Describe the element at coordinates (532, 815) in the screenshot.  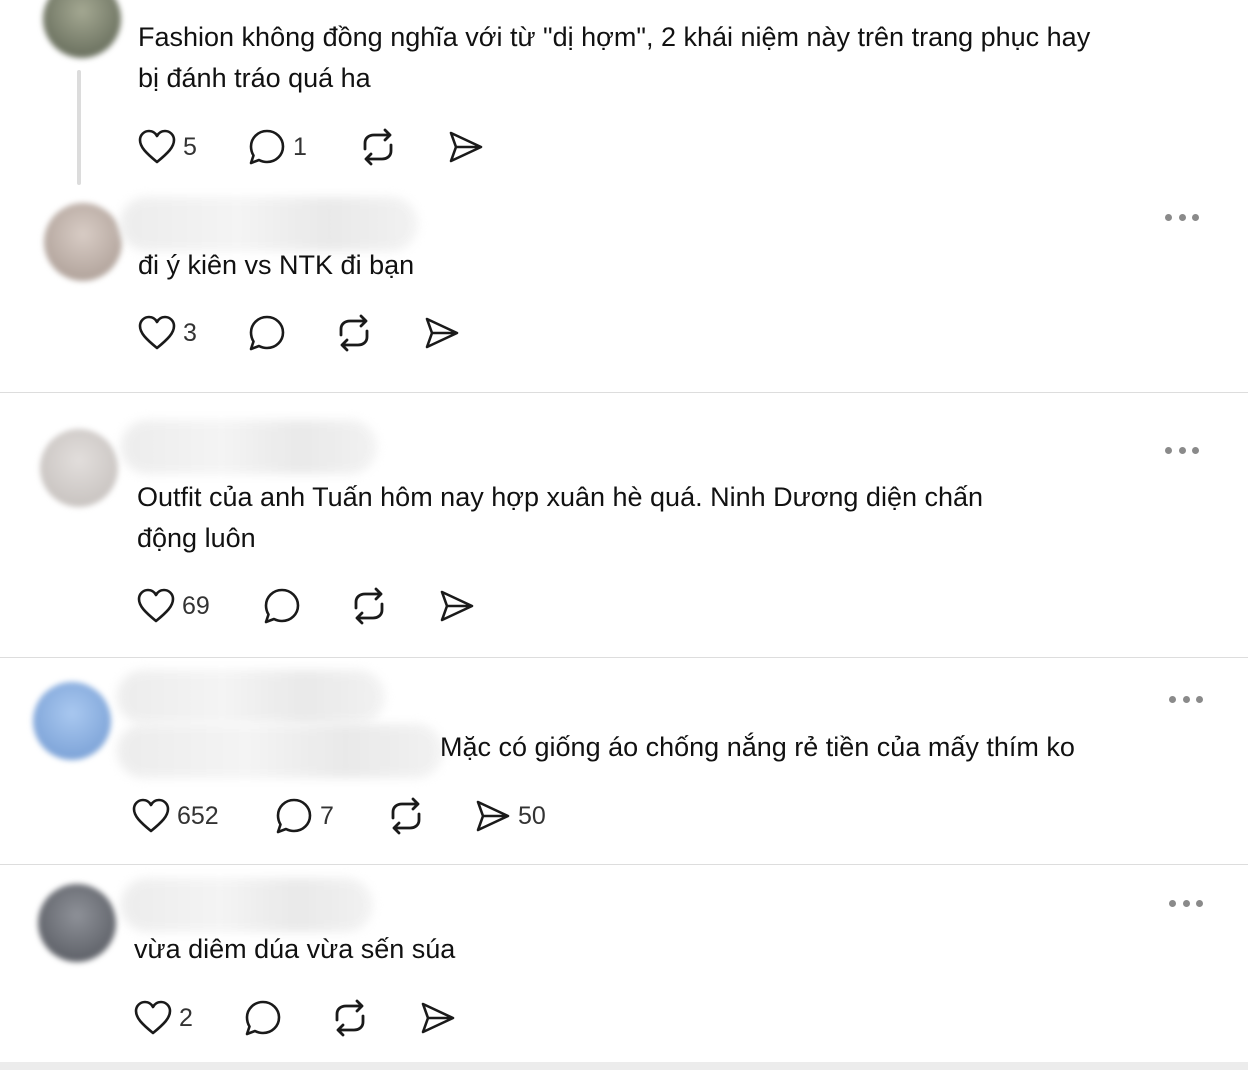
I see `share-count: 50` at that location.